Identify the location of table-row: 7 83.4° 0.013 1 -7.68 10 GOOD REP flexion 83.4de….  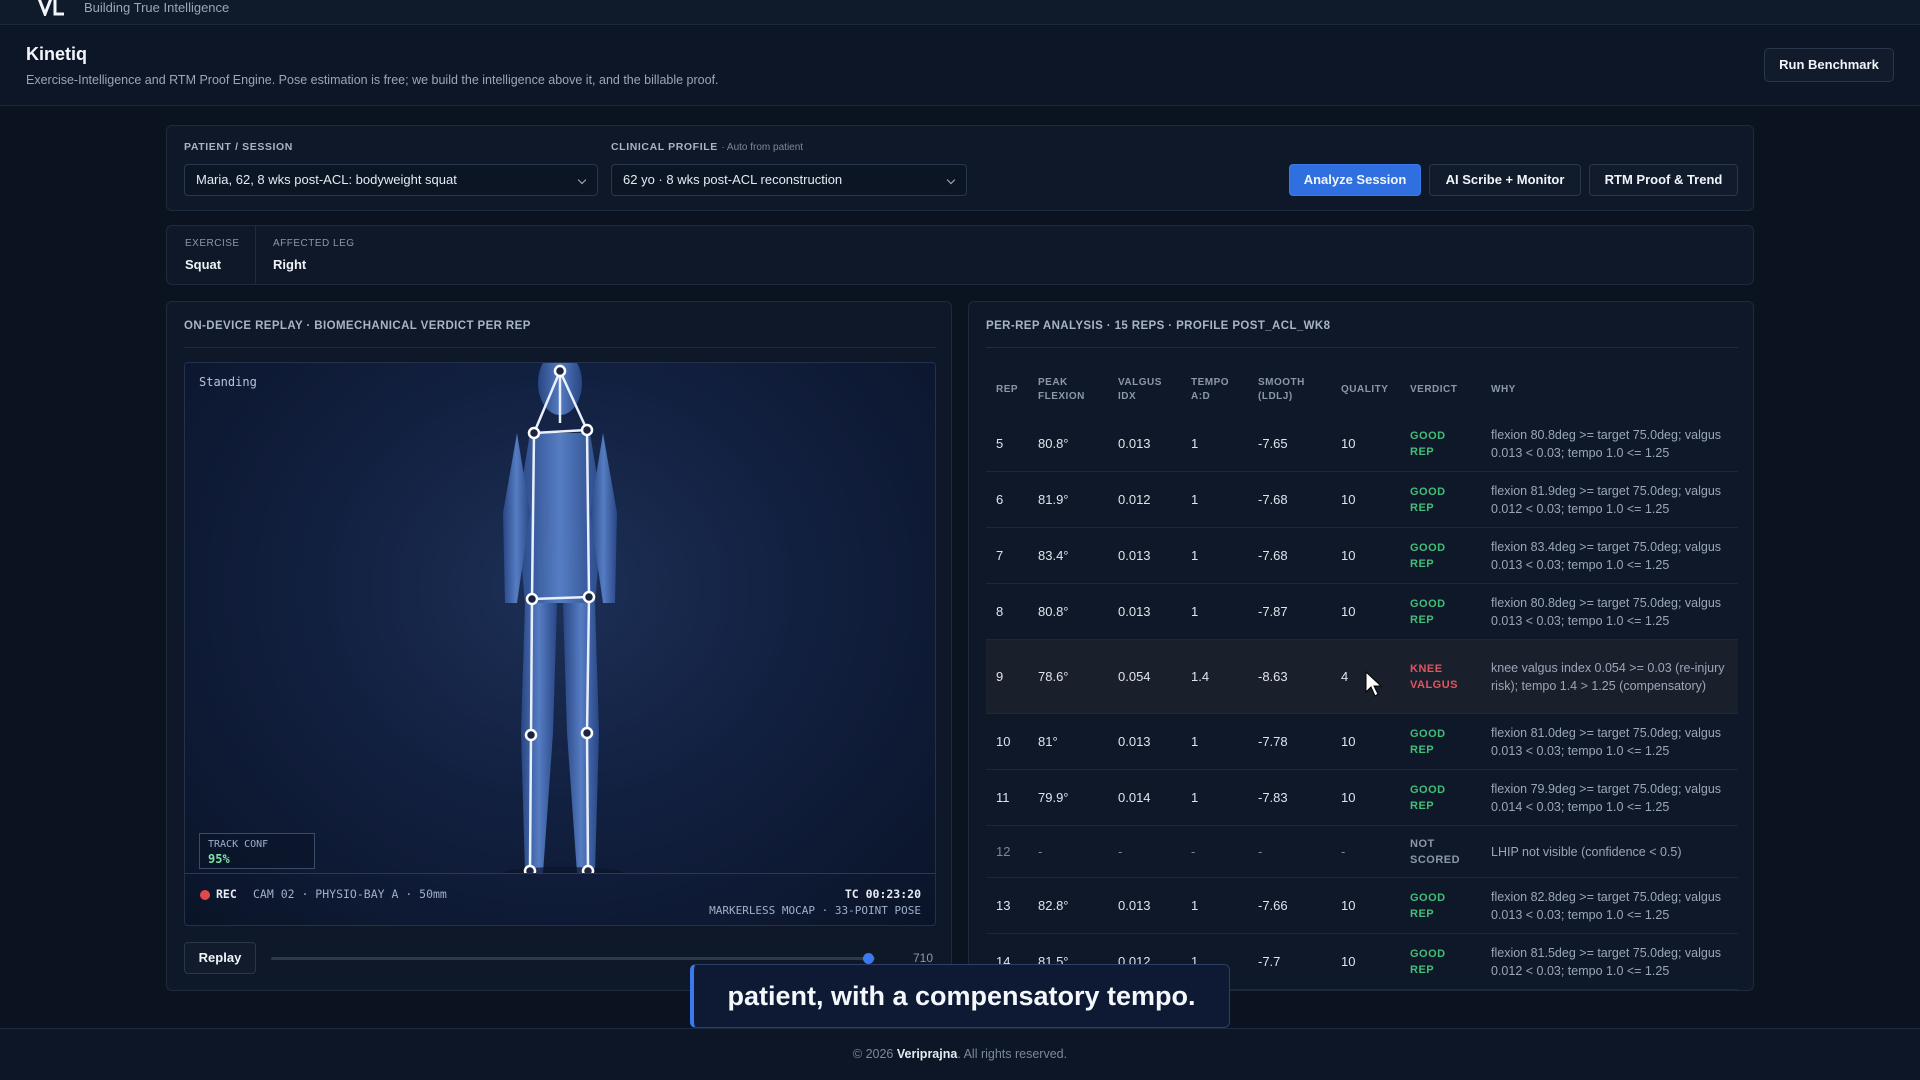
(1362, 556).